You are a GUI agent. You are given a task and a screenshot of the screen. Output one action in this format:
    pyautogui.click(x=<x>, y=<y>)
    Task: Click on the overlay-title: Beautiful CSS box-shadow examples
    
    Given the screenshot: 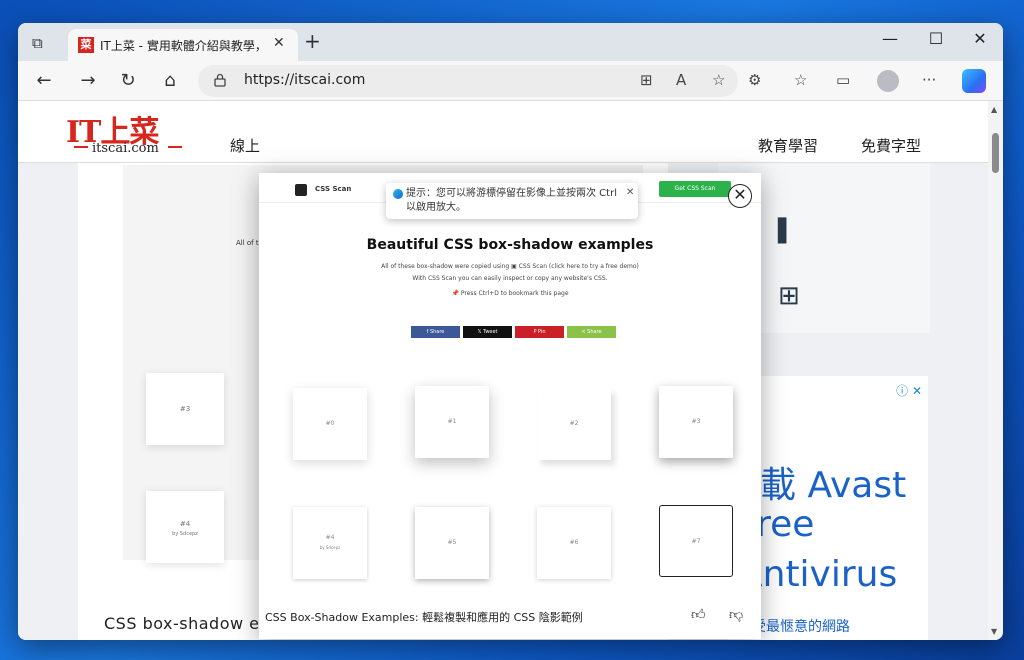 What is the action you would take?
    pyautogui.click(x=510, y=245)
    